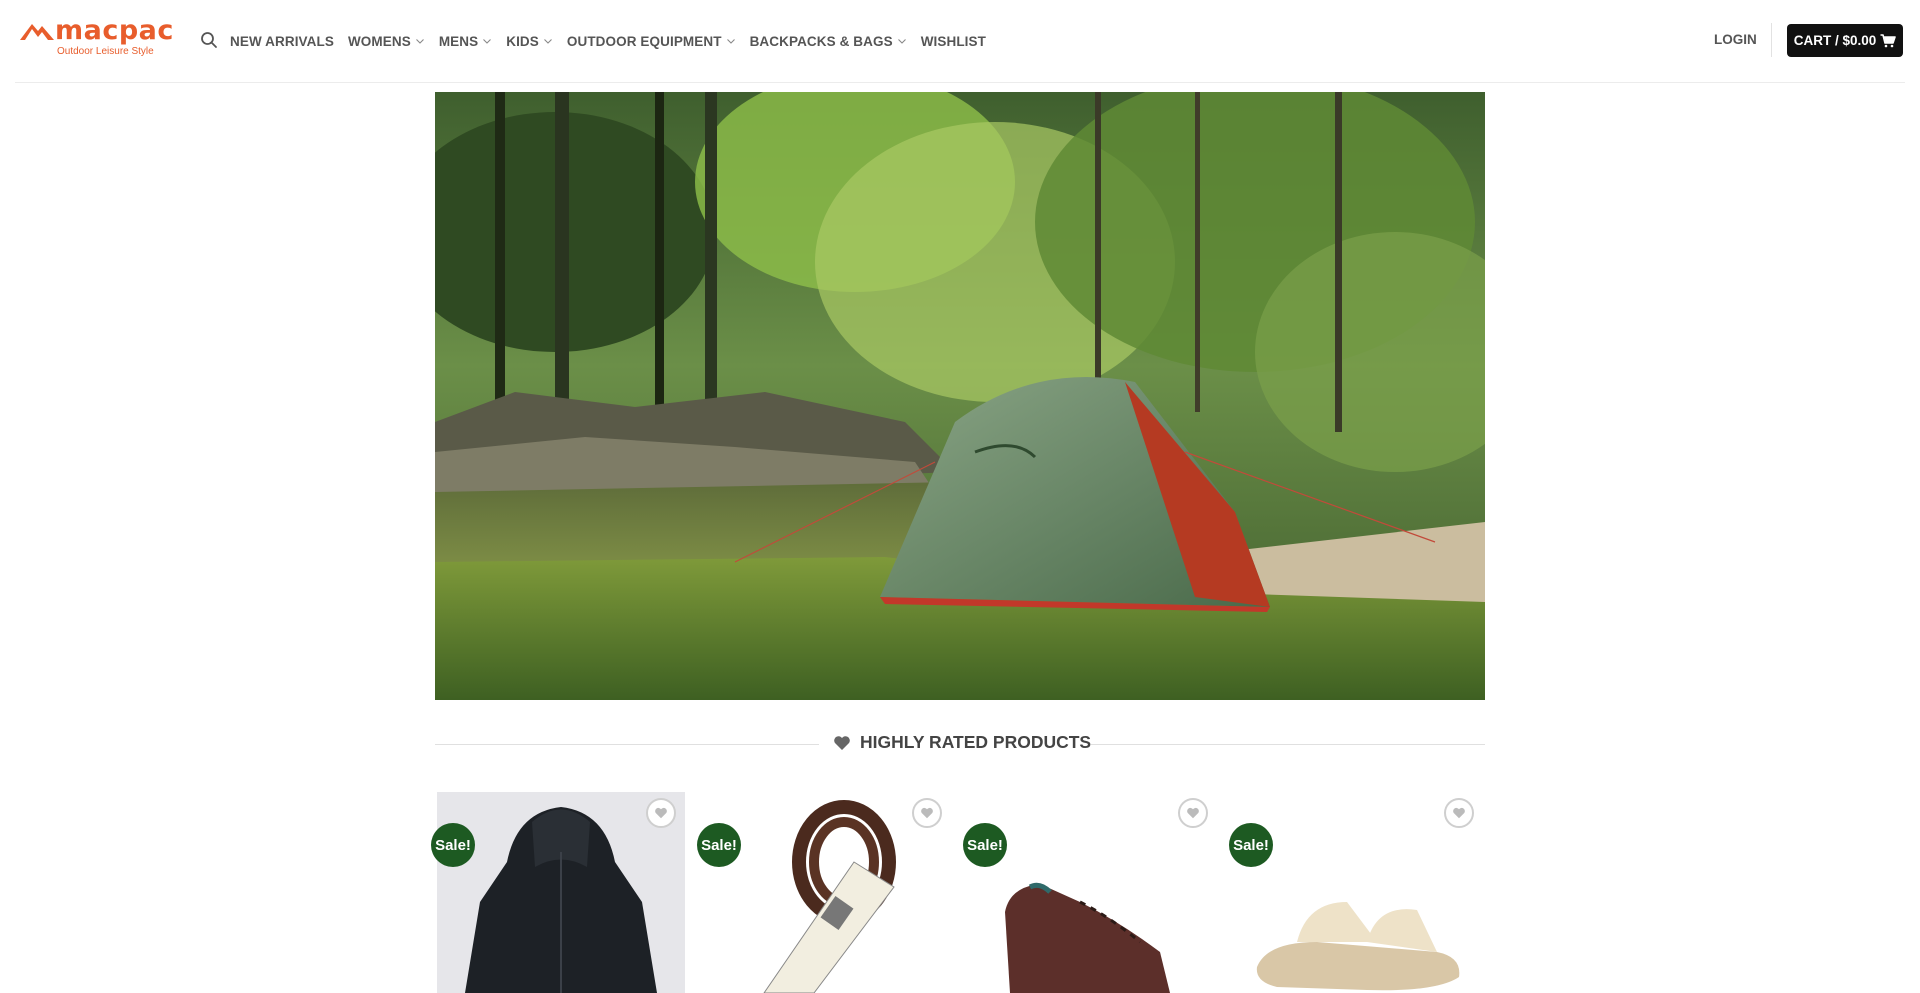 This screenshot has width=1920, height=993. Describe the element at coordinates (458, 41) in the screenshot. I see `nav-label: MENS` at that location.